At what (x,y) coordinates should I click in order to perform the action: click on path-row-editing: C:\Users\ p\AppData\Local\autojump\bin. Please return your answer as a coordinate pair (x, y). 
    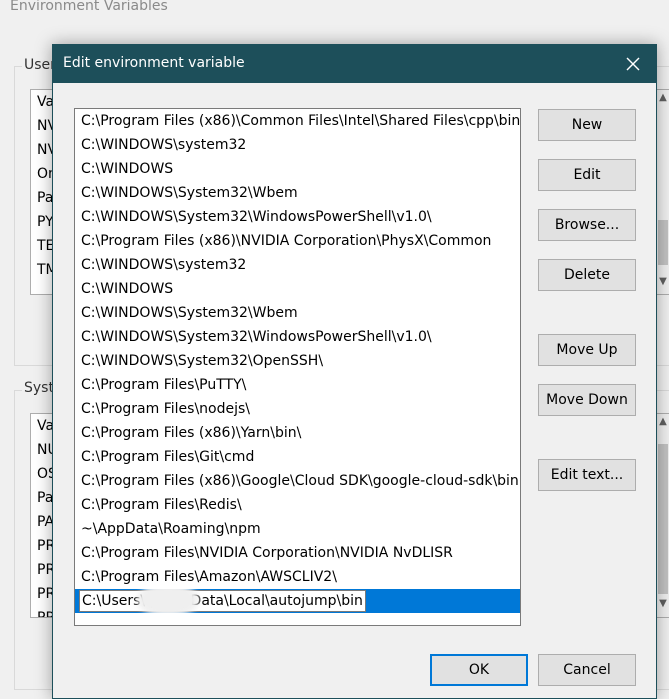
    Looking at the image, I should click on (297, 601).